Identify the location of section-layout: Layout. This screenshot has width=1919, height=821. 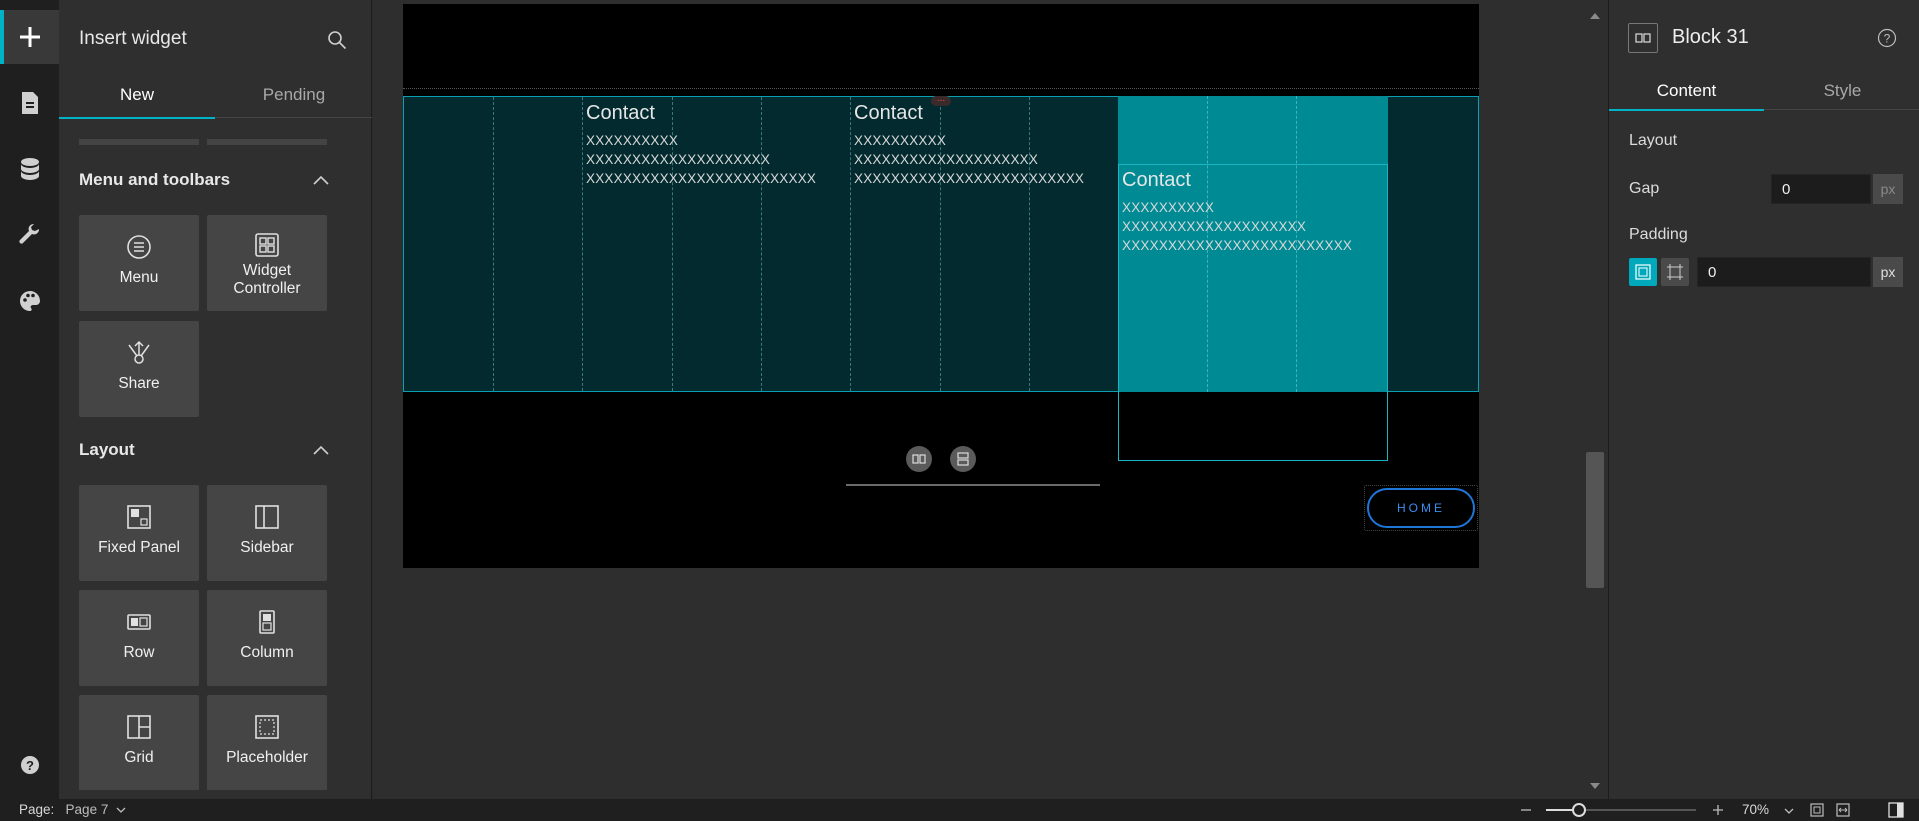
(204, 450).